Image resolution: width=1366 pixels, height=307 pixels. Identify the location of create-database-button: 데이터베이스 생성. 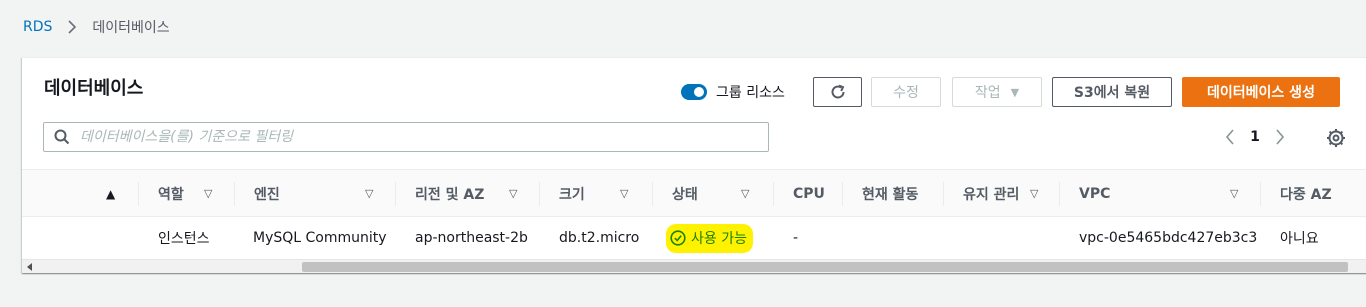
(1261, 92).